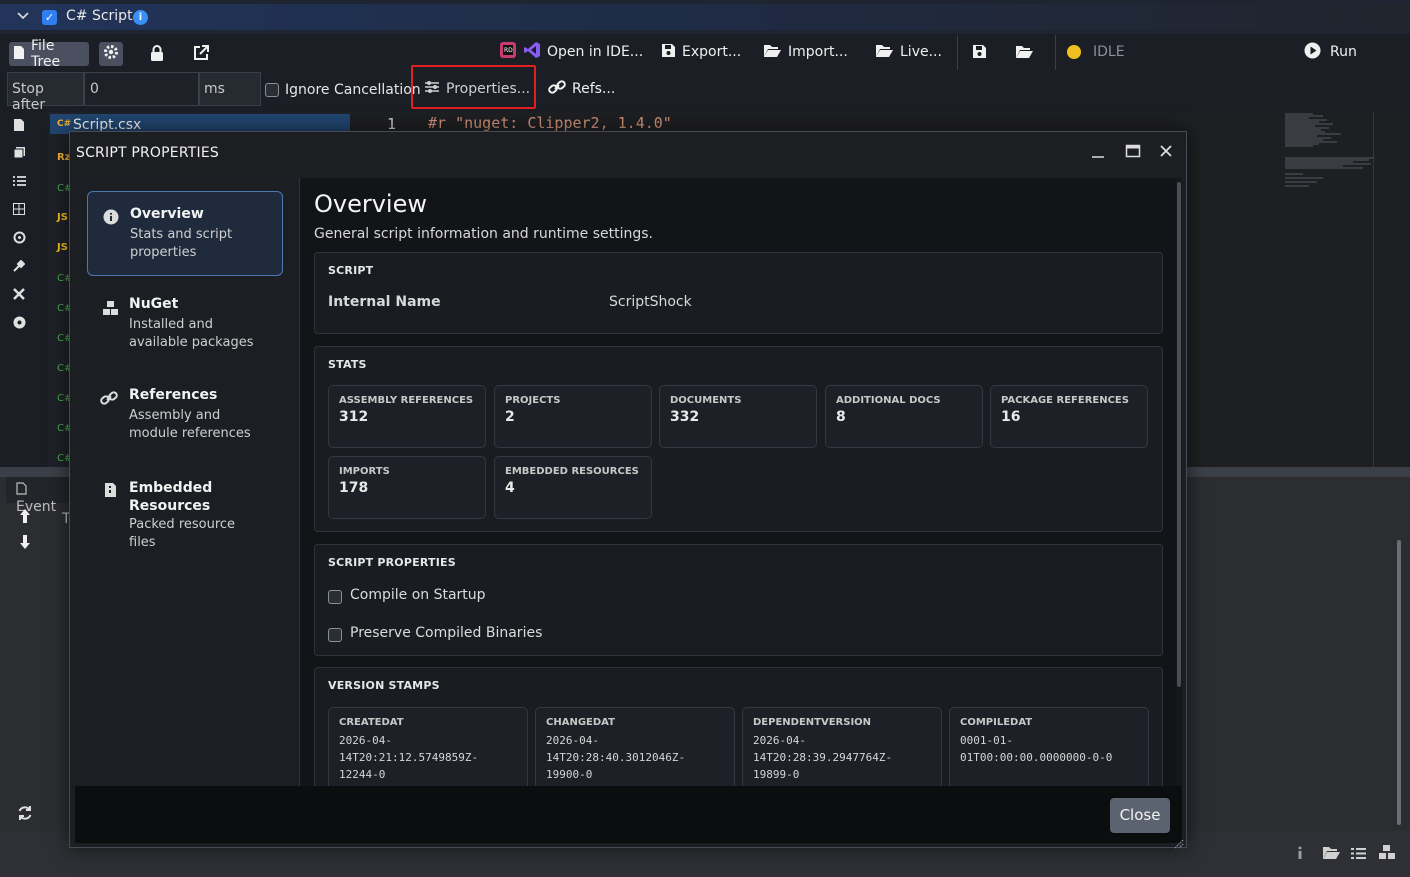 The height and width of the screenshot is (877, 1410). Describe the element at coordinates (1140, 815) in the screenshot. I see `close-button: Close` at that location.